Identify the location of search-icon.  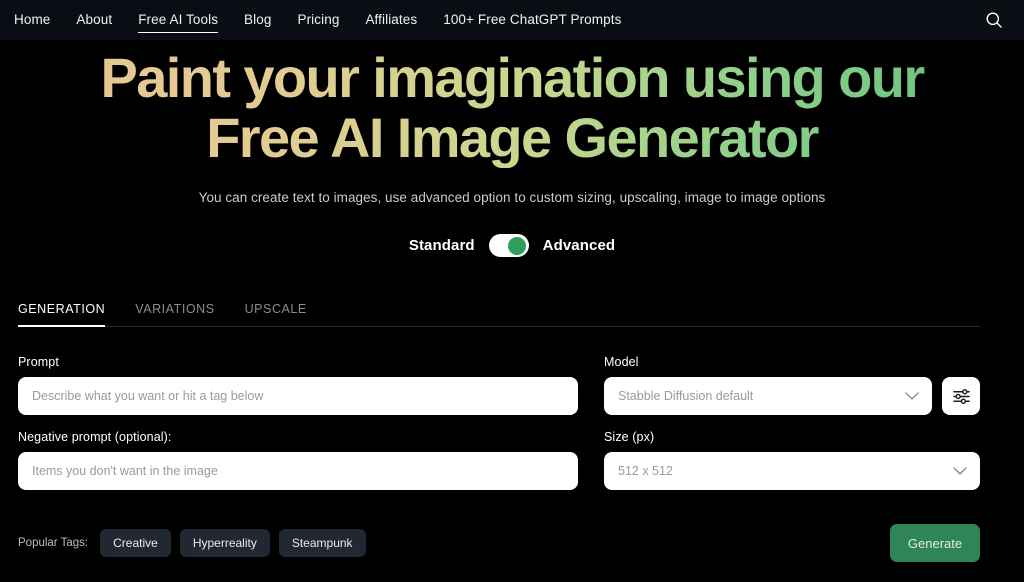
(994, 20).